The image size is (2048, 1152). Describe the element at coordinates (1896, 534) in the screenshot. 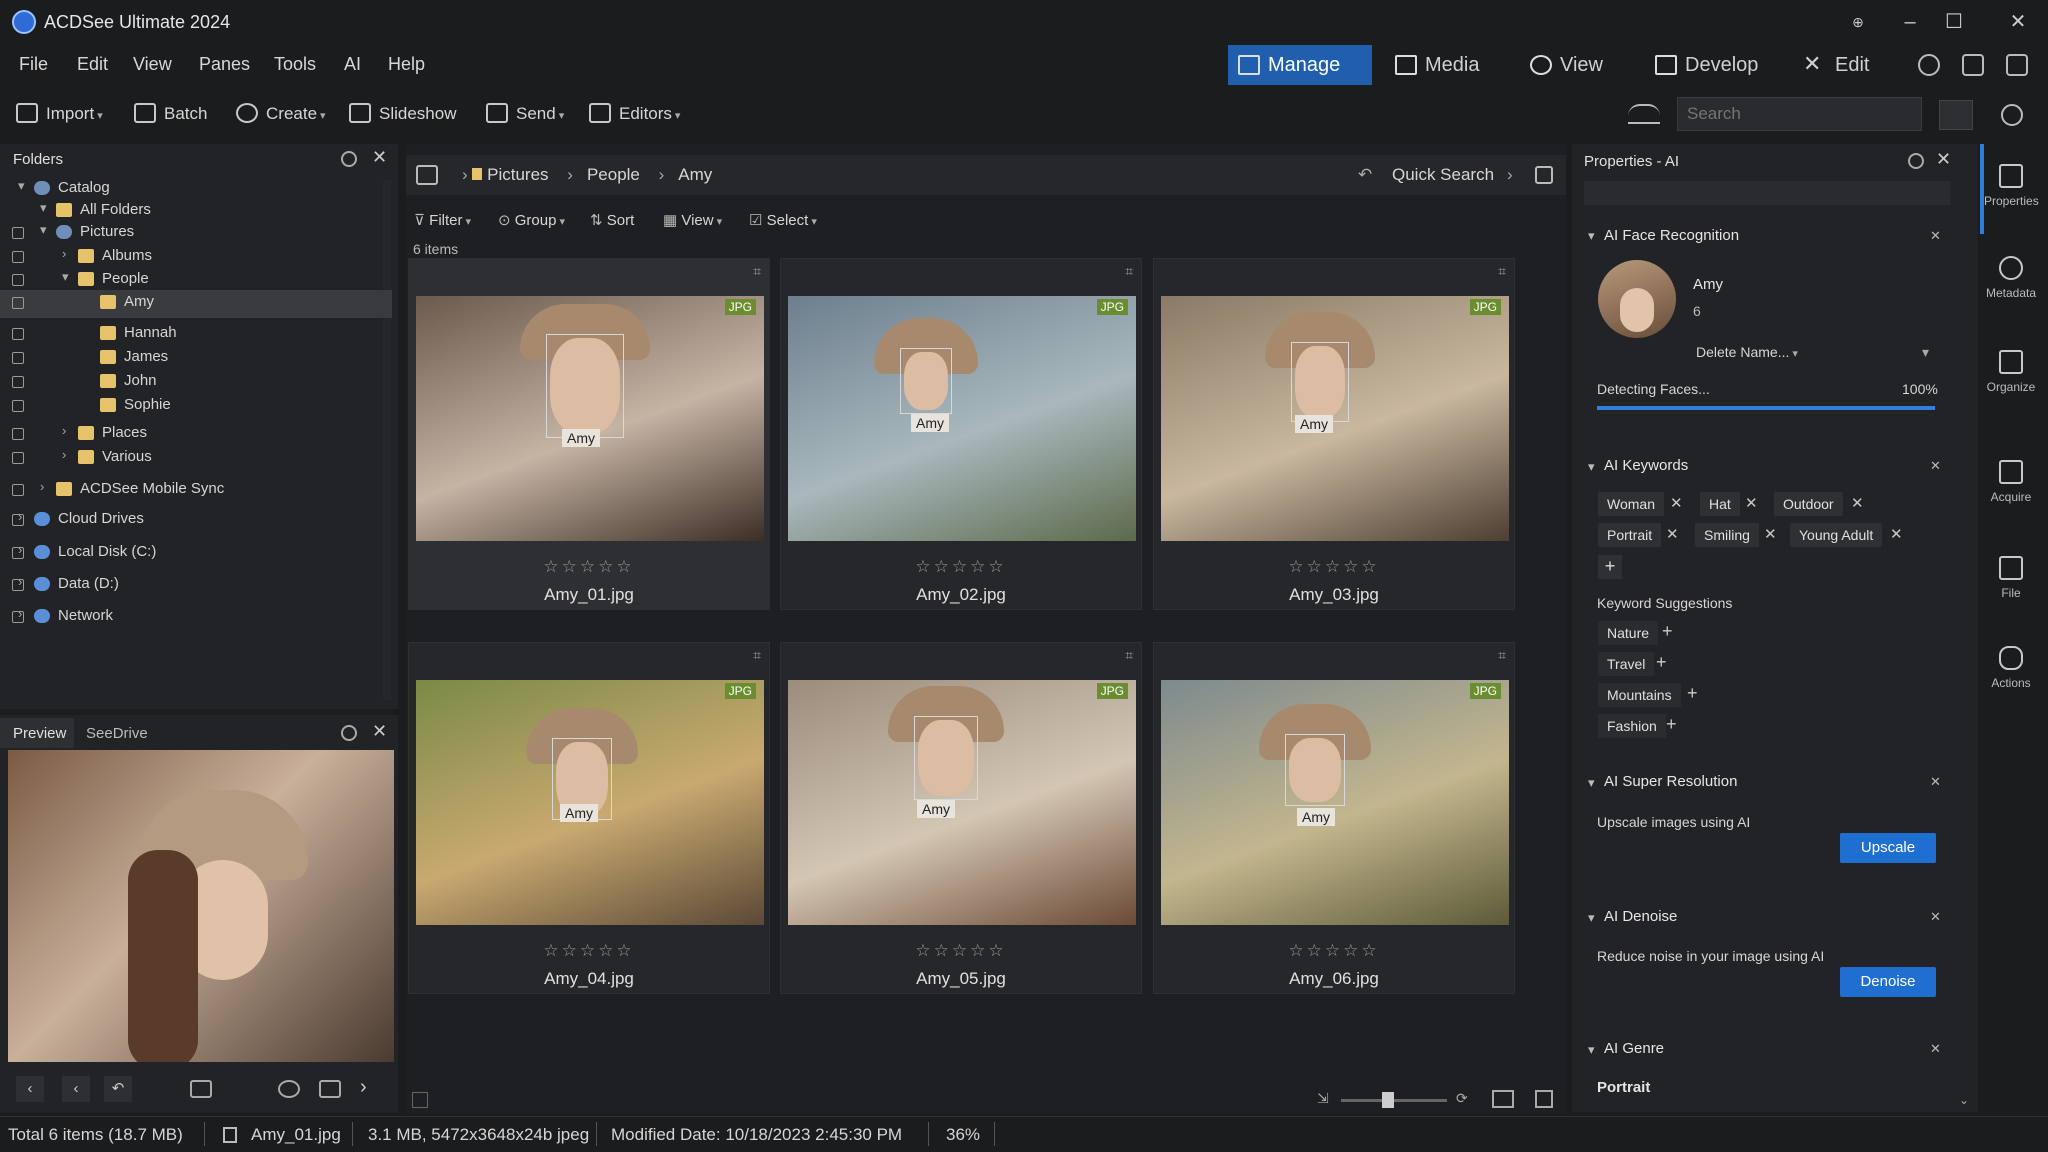

I see `remove-keyword-young-adult: ✕` at that location.